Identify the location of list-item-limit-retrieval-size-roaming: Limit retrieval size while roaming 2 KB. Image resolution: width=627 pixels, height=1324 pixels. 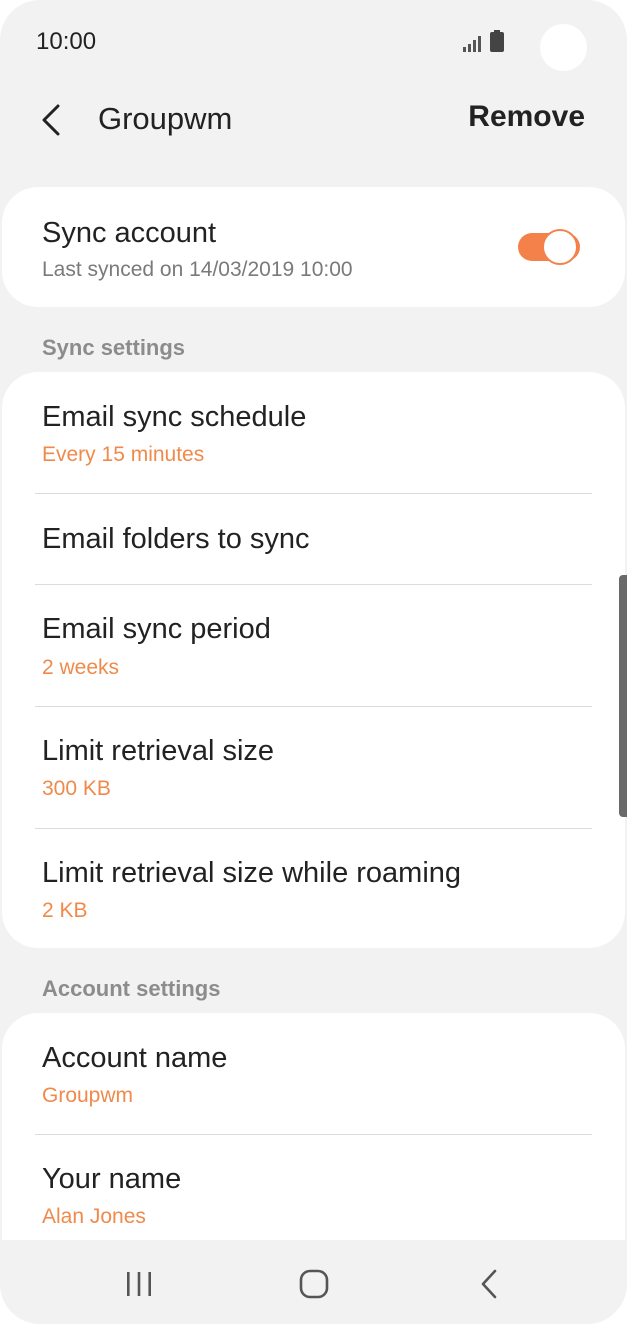
(313, 888).